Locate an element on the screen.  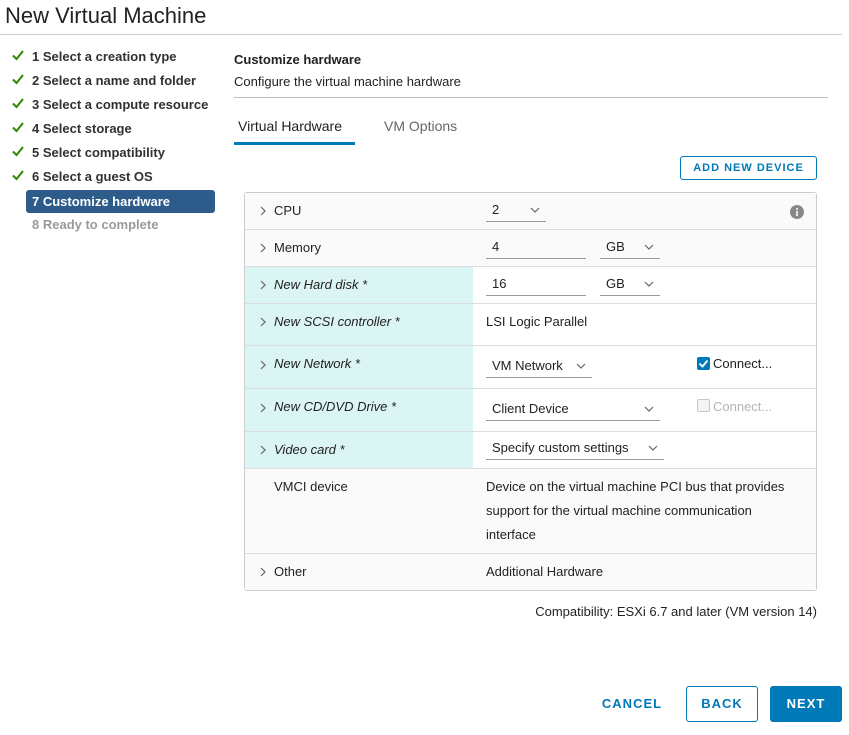
row-other: Other Additional Hardware is located at coordinates (530, 572).